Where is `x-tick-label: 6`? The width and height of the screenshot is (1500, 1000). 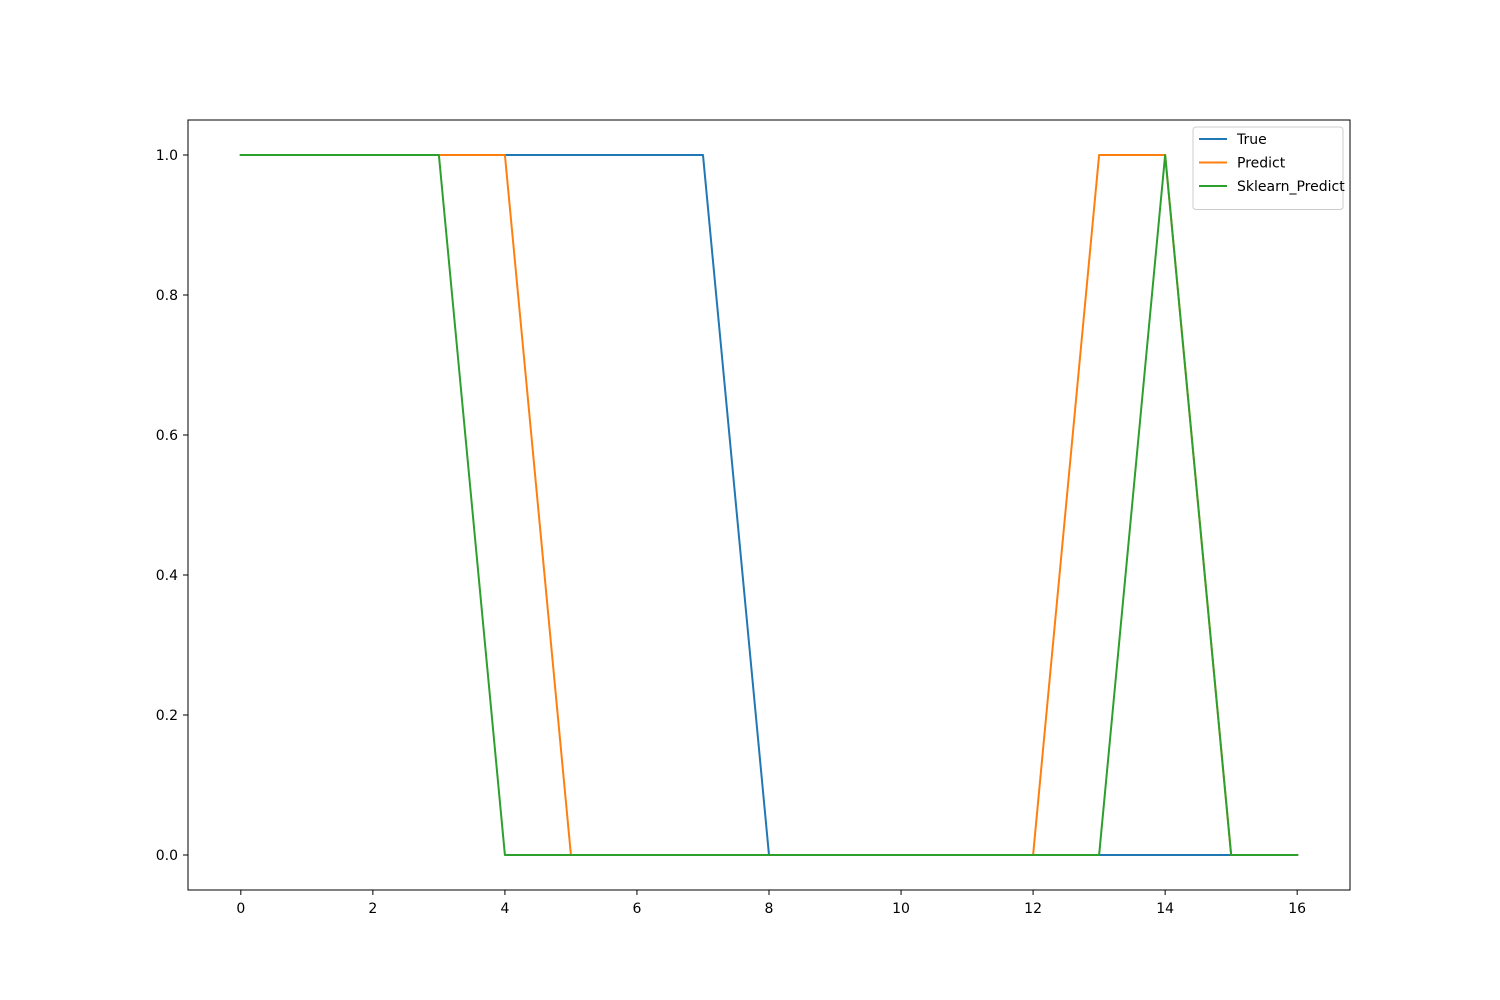 x-tick-label: 6 is located at coordinates (636, 909).